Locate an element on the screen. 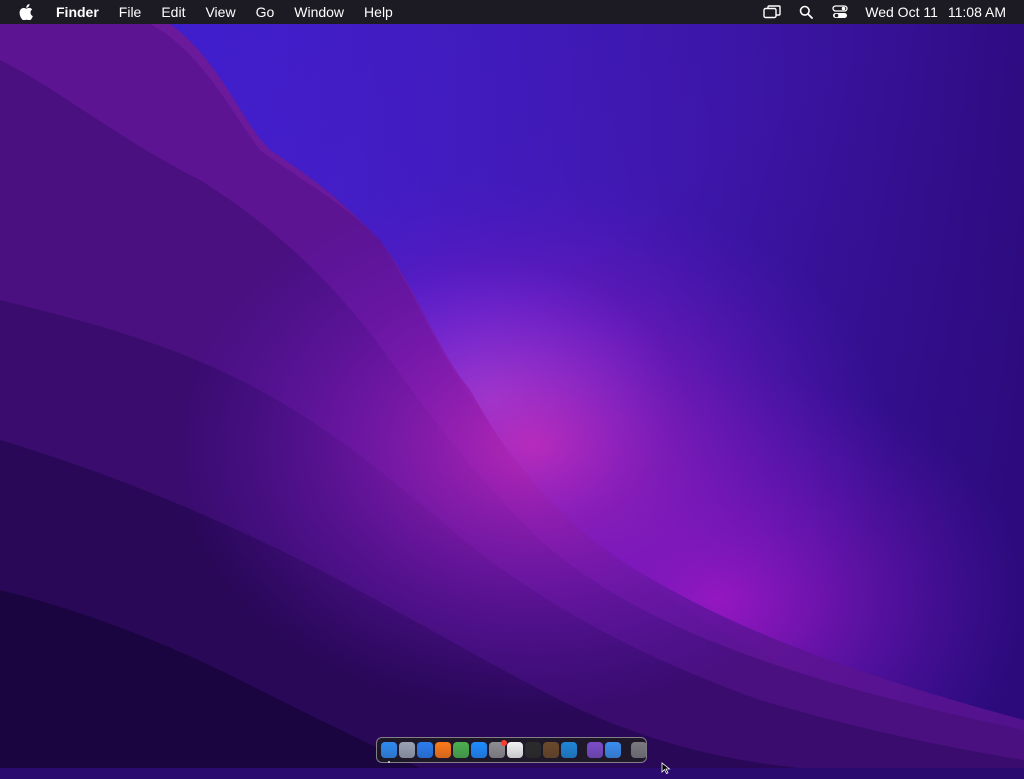  dock-launchpad-icon is located at coordinates (407, 750).